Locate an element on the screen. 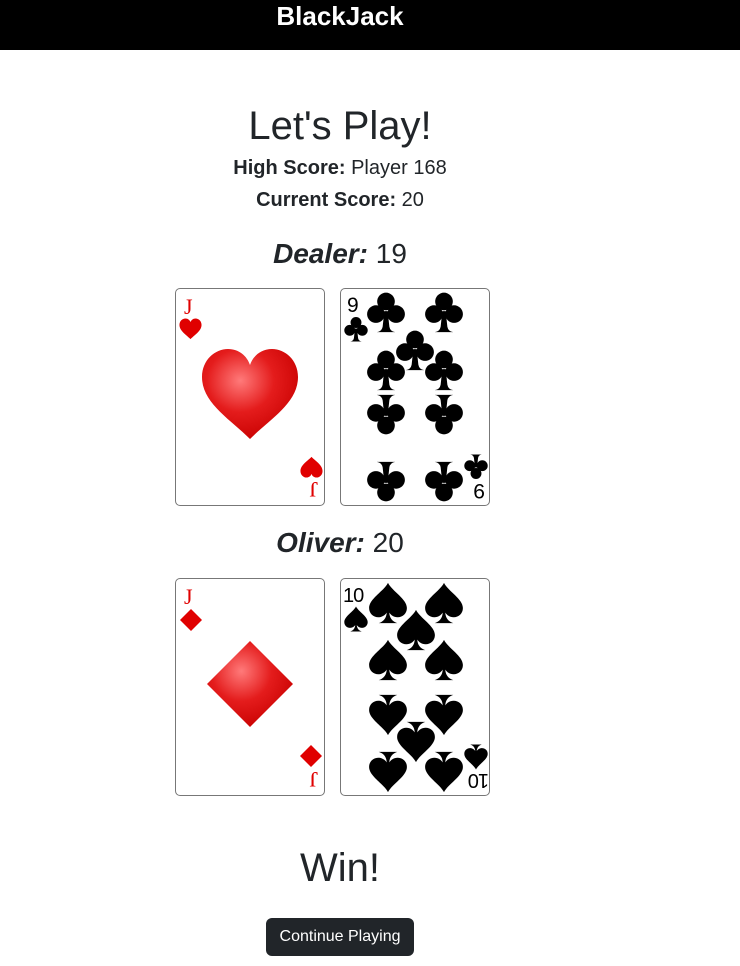  dealer-card-2: 9 9 is located at coordinates (415, 397).